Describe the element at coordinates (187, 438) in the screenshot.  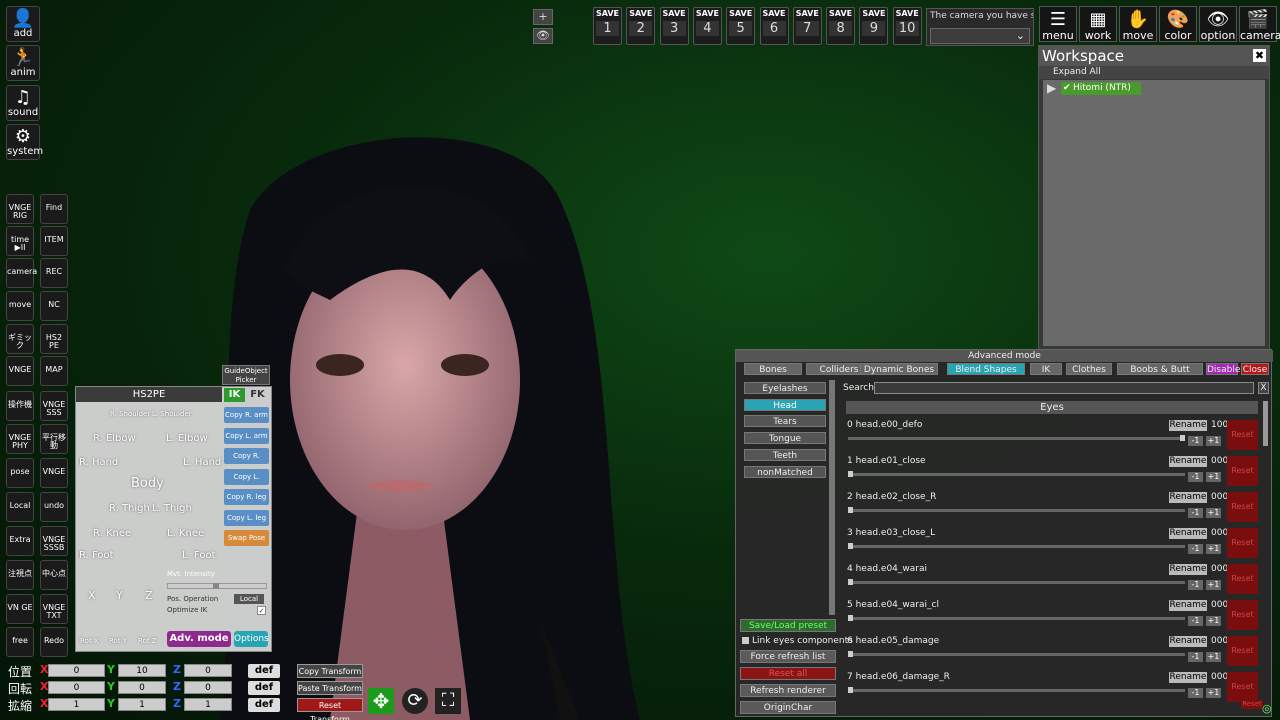
I see `l-elbow-button: L. Elbow` at that location.